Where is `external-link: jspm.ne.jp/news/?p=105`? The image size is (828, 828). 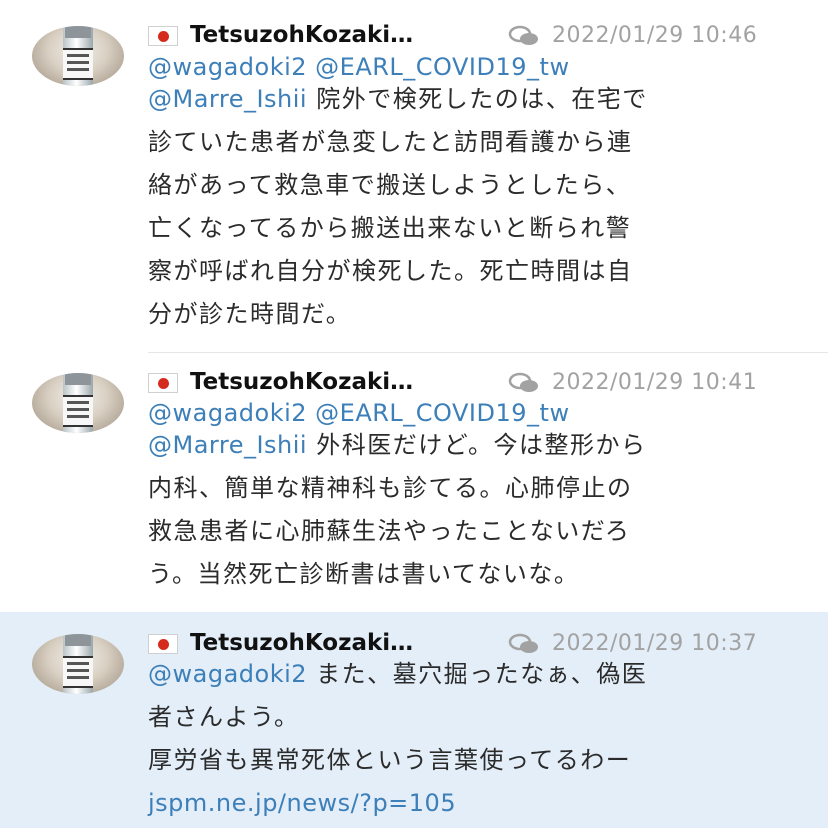
external-link: jspm.ne.jp/news/?p=105 is located at coordinates (302, 803).